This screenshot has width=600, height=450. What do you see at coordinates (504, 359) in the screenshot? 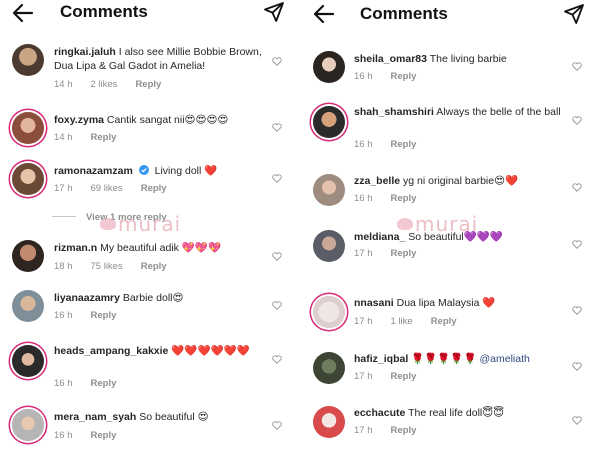
I see `comment-mention: @ameliath` at bounding box center [504, 359].